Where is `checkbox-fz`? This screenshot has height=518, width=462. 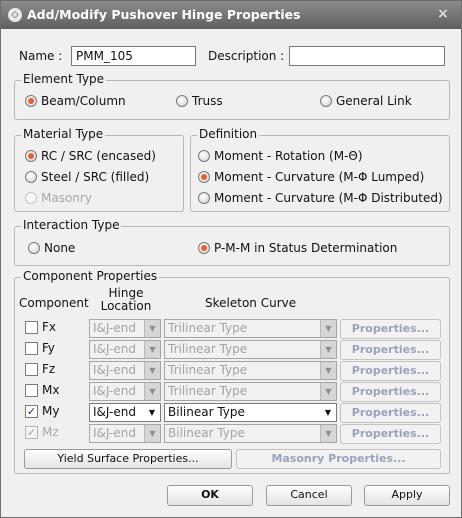
checkbox-fz is located at coordinates (31, 369).